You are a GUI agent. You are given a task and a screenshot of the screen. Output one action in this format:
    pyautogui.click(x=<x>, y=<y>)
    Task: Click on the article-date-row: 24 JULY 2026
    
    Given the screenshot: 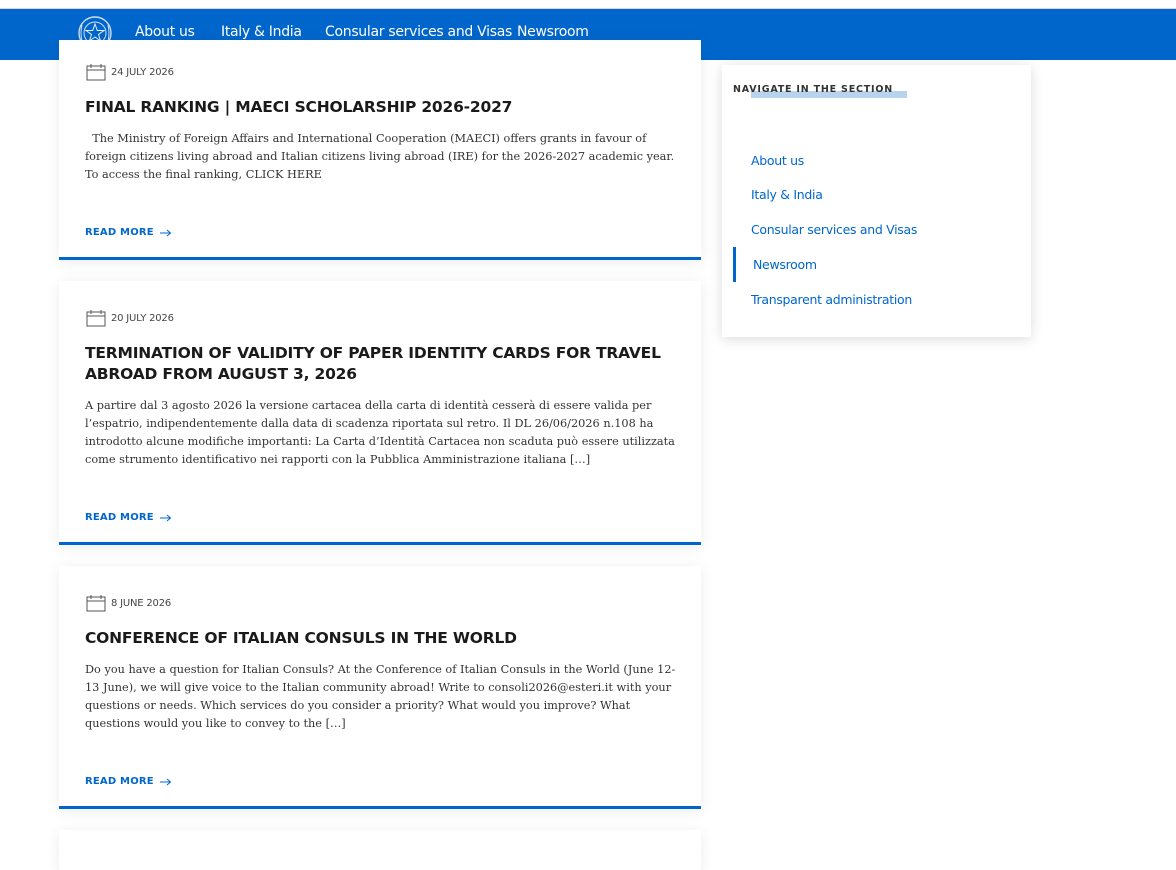 What is the action you would take?
    pyautogui.click(x=130, y=72)
    